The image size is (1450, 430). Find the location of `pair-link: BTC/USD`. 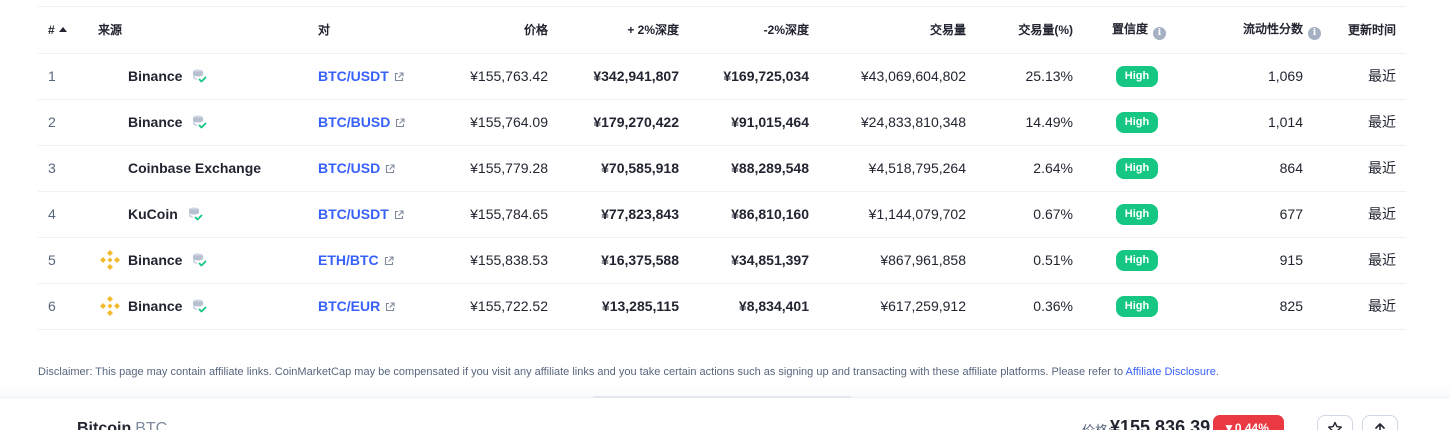

pair-link: BTC/USD is located at coordinates (349, 168).